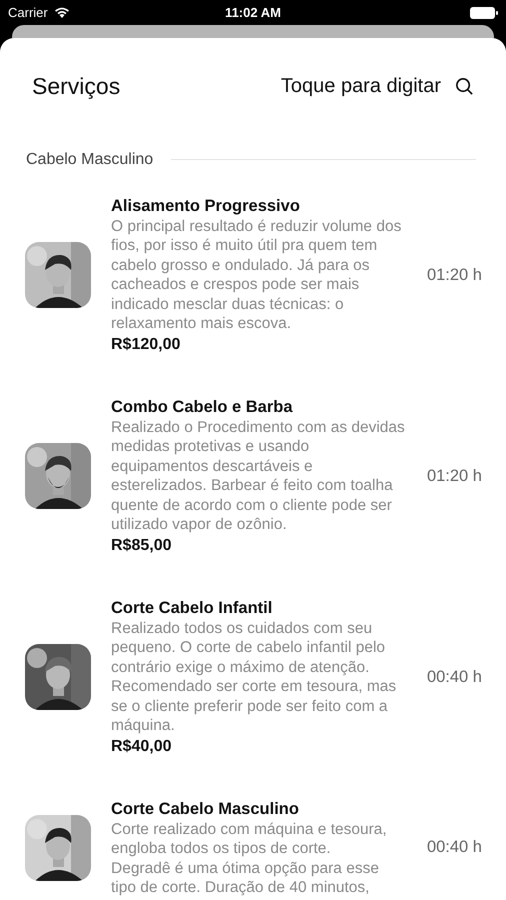 The width and height of the screenshot is (506, 900). Describe the element at coordinates (464, 86) in the screenshot. I see `search-icon` at that location.